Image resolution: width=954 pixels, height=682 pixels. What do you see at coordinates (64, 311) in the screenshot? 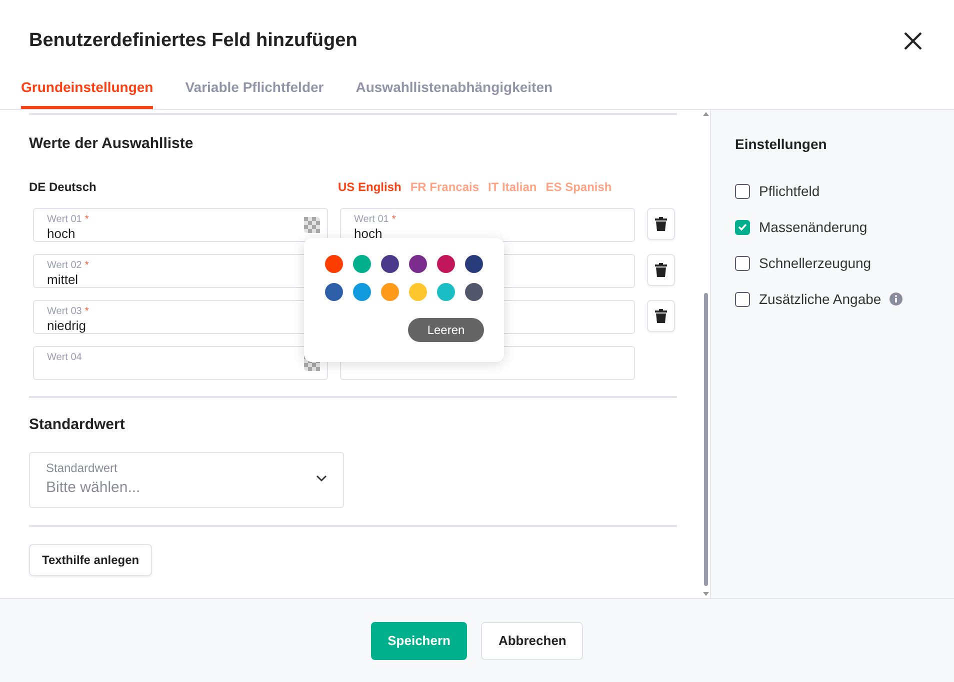
I see `field-label: Wert 03` at bounding box center [64, 311].